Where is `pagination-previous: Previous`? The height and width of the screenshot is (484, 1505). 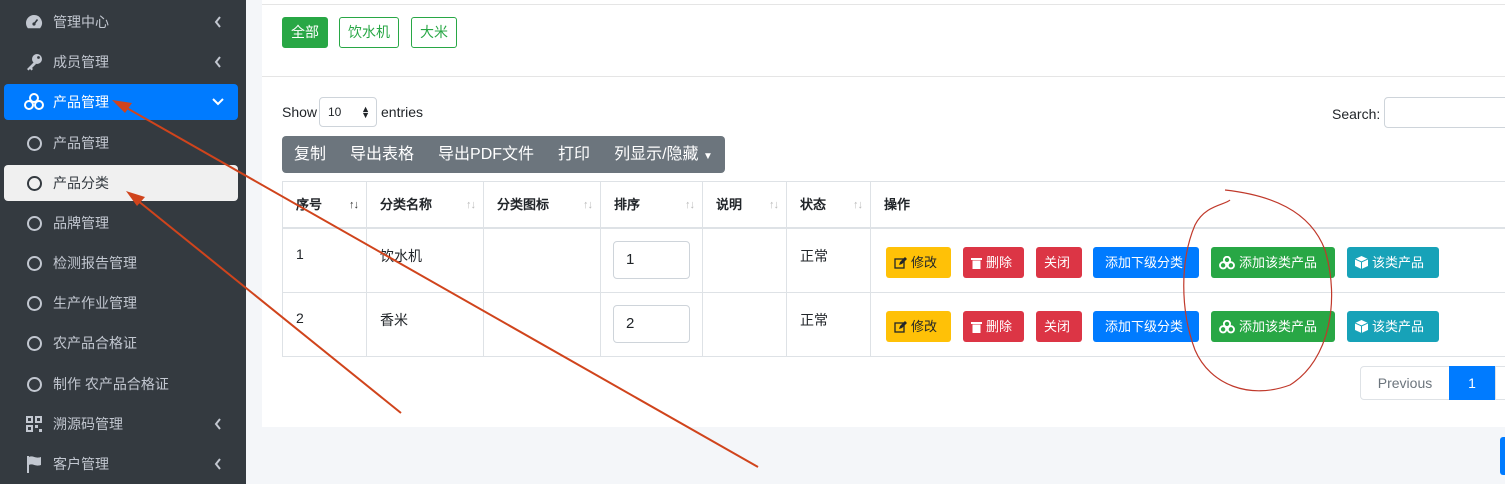
pagination-previous: Previous is located at coordinates (1405, 383).